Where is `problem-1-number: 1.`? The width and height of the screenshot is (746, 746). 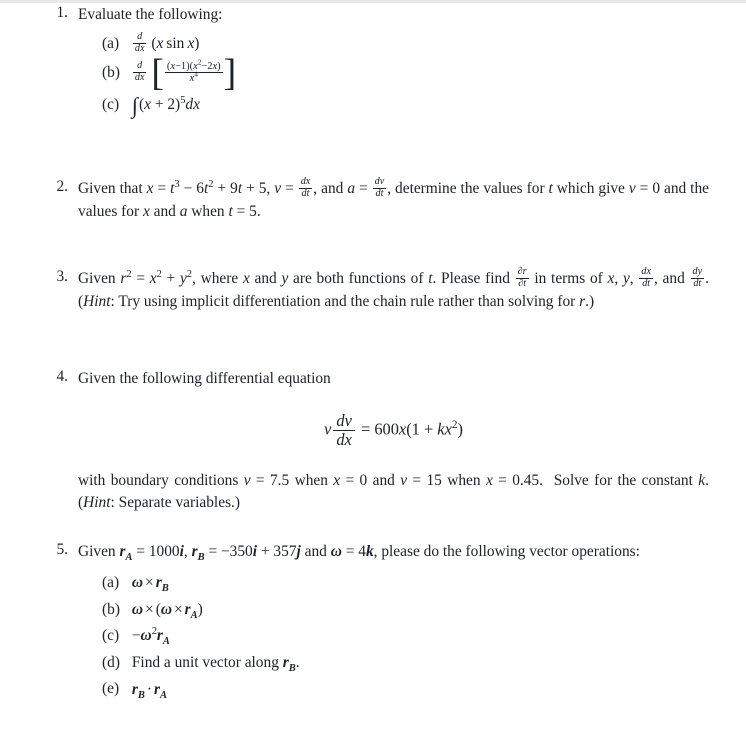 problem-1-number: 1. is located at coordinates (62, 12).